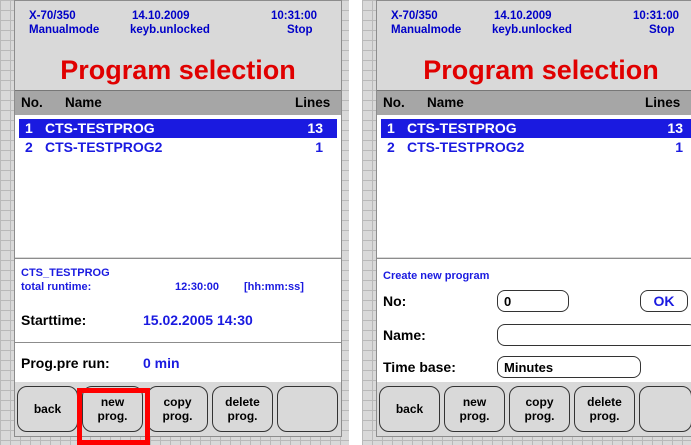 This screenshot has height=445, width=691. I want to click on prerun-field: Prog.pre run: 0 min, so click(178, 364).